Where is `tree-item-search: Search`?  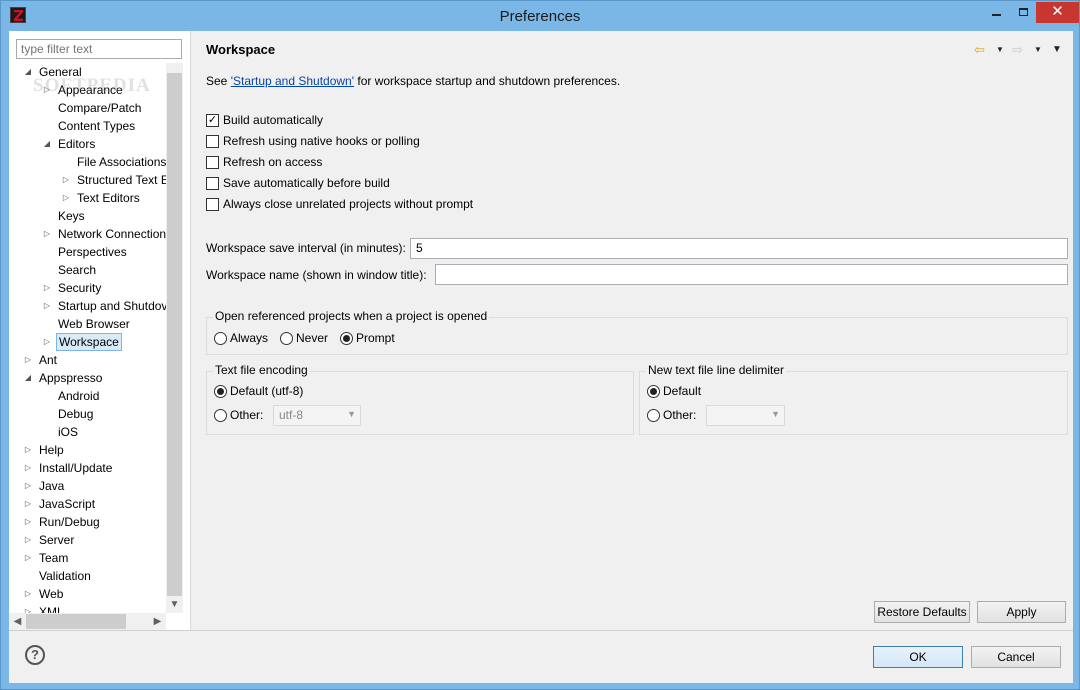
tree-item-search: Search is located at coordinates (87, 270).